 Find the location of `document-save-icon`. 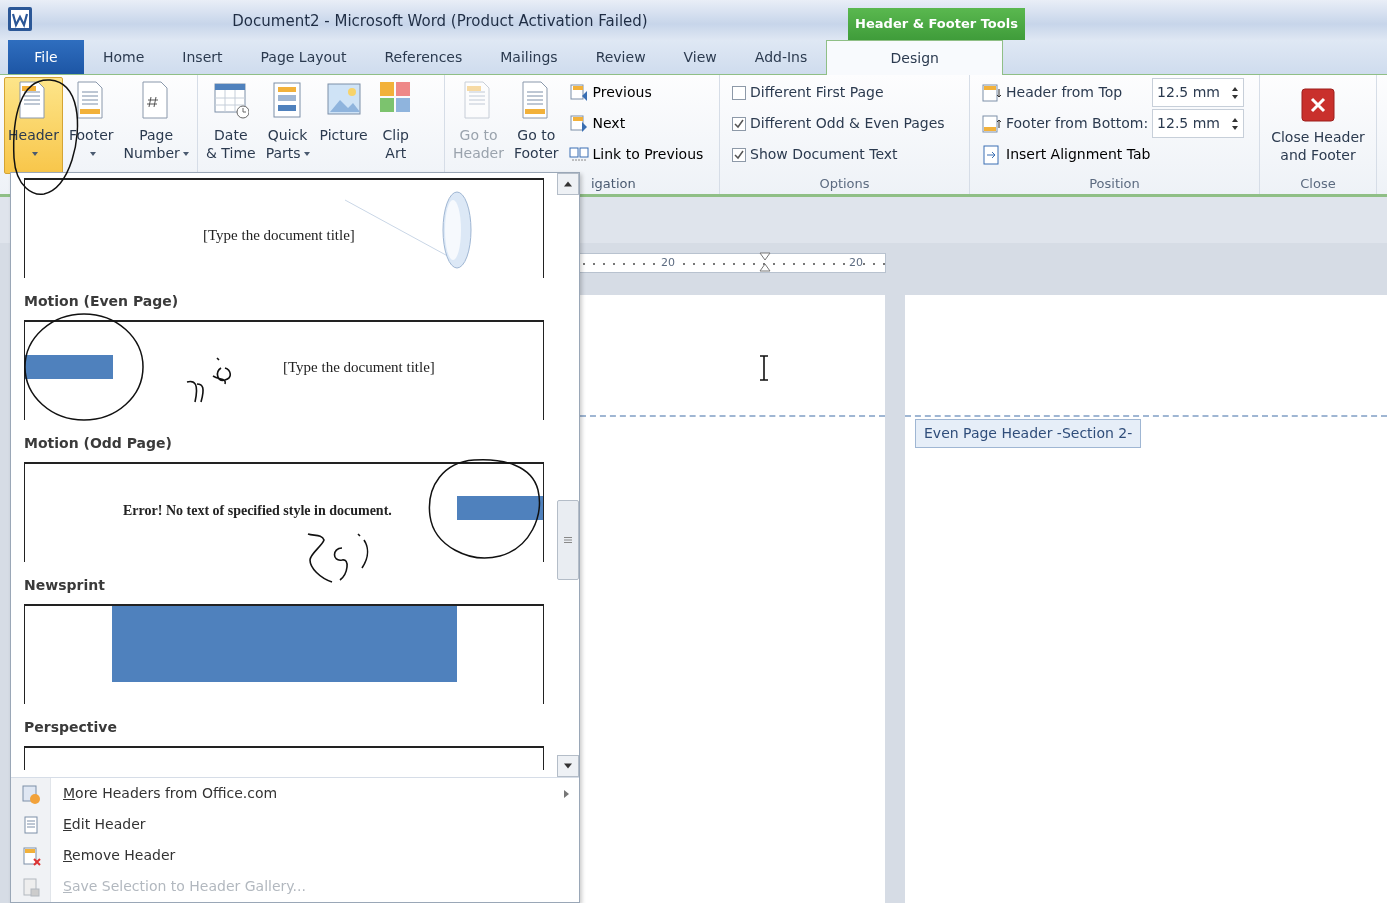

document-save-icon is located at coordinates (30, 886).